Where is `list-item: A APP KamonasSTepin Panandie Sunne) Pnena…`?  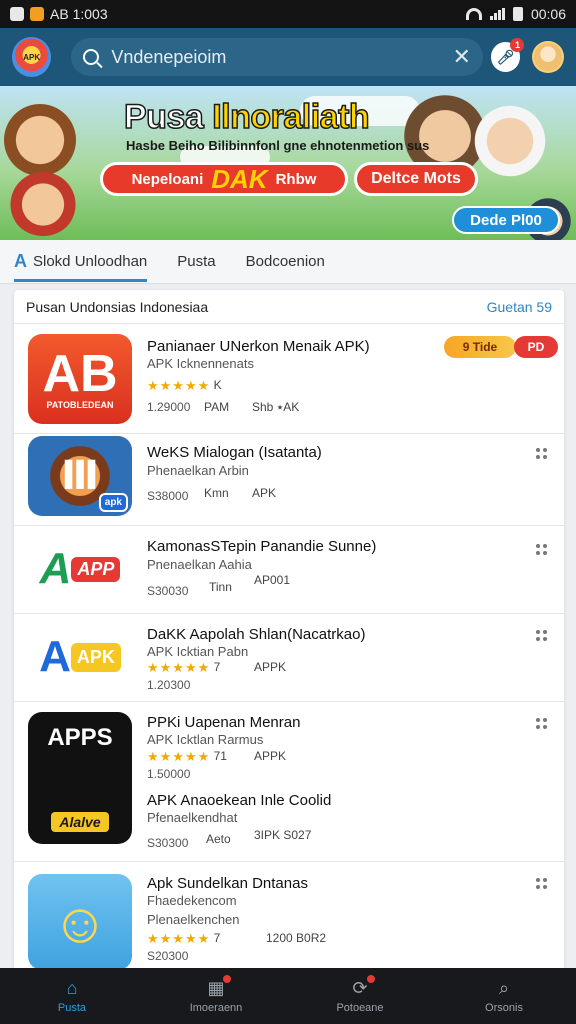 list-item: A APP KamonasSTepin Panandie Sunne) Pnena… is located at coordinates (289, 570).